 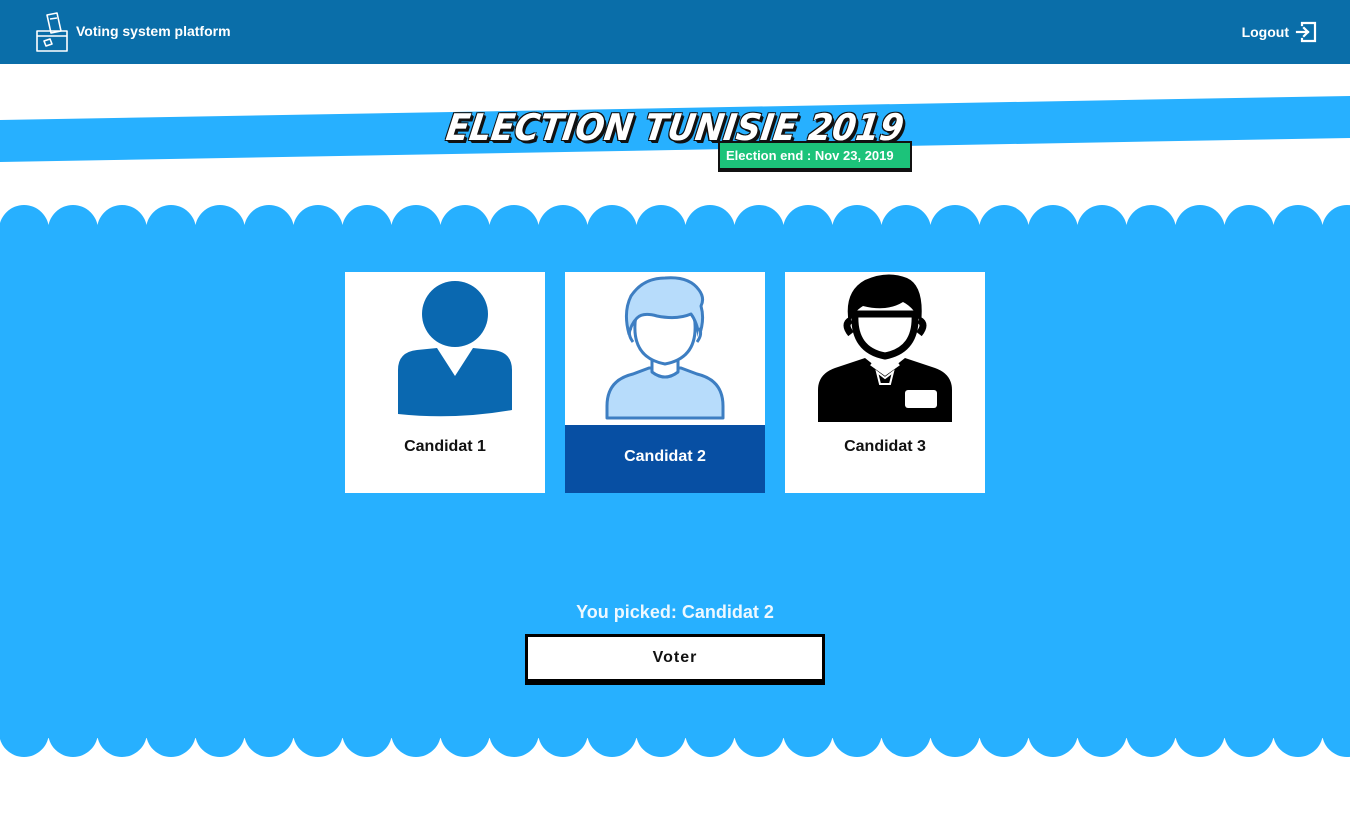 What do you see at coordinates (885, 348) in the screenshot?
I see `person-suit-icon` at bounding box center [885, 348].